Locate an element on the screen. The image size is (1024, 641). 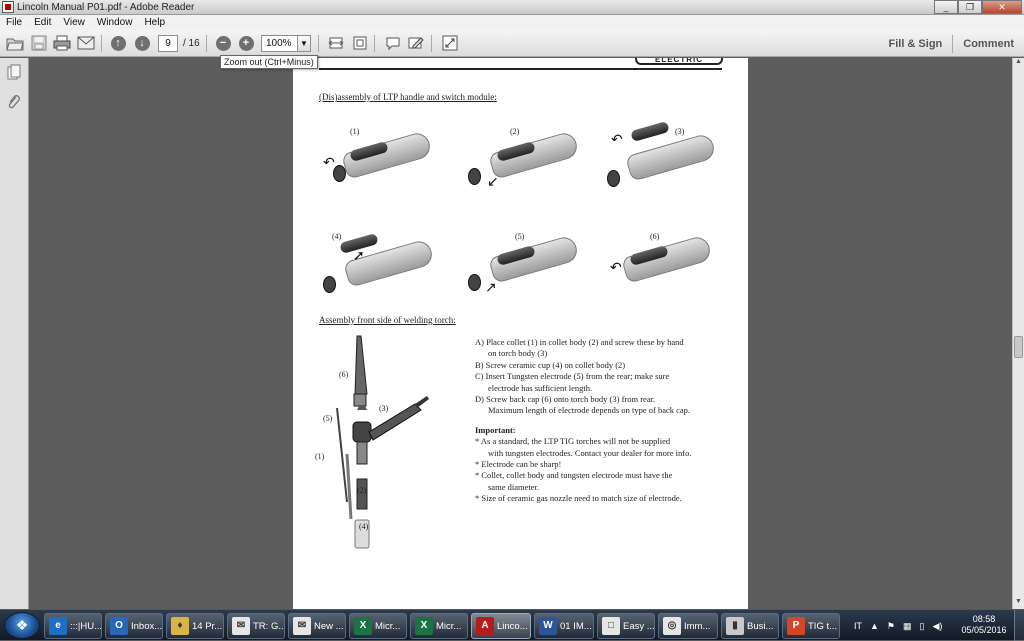
header-rule is located at coordinates (520, 69).